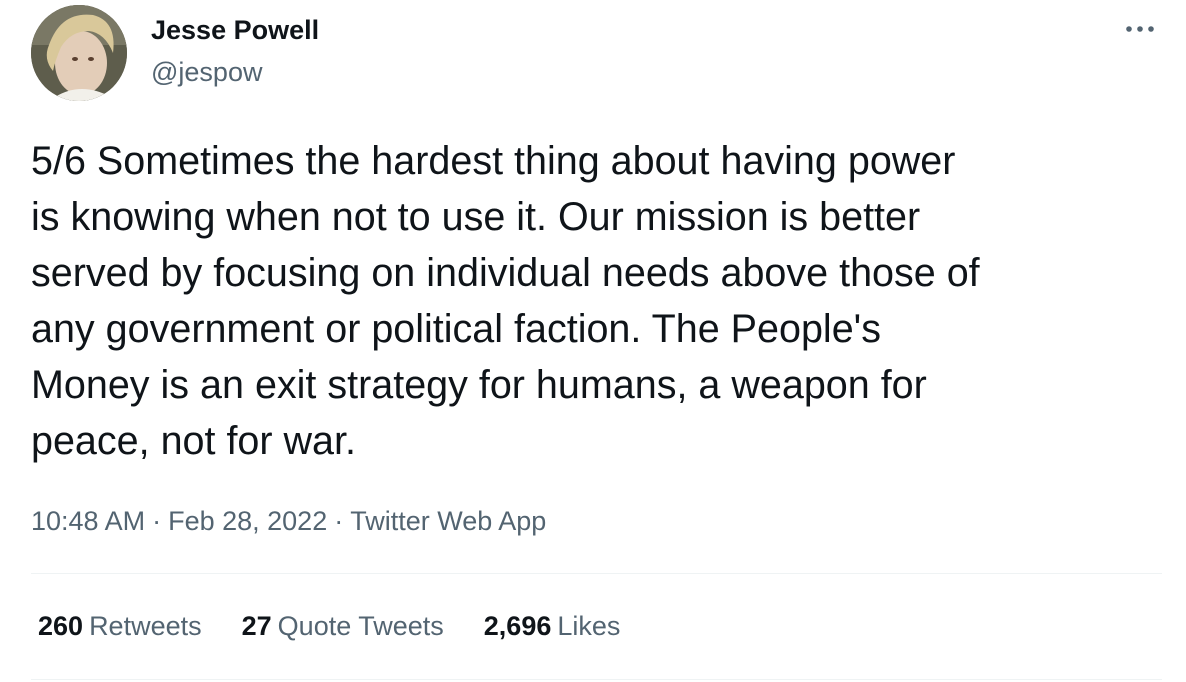  I want to click on likes-stat: 2,696 Likes, so click(552, 626).